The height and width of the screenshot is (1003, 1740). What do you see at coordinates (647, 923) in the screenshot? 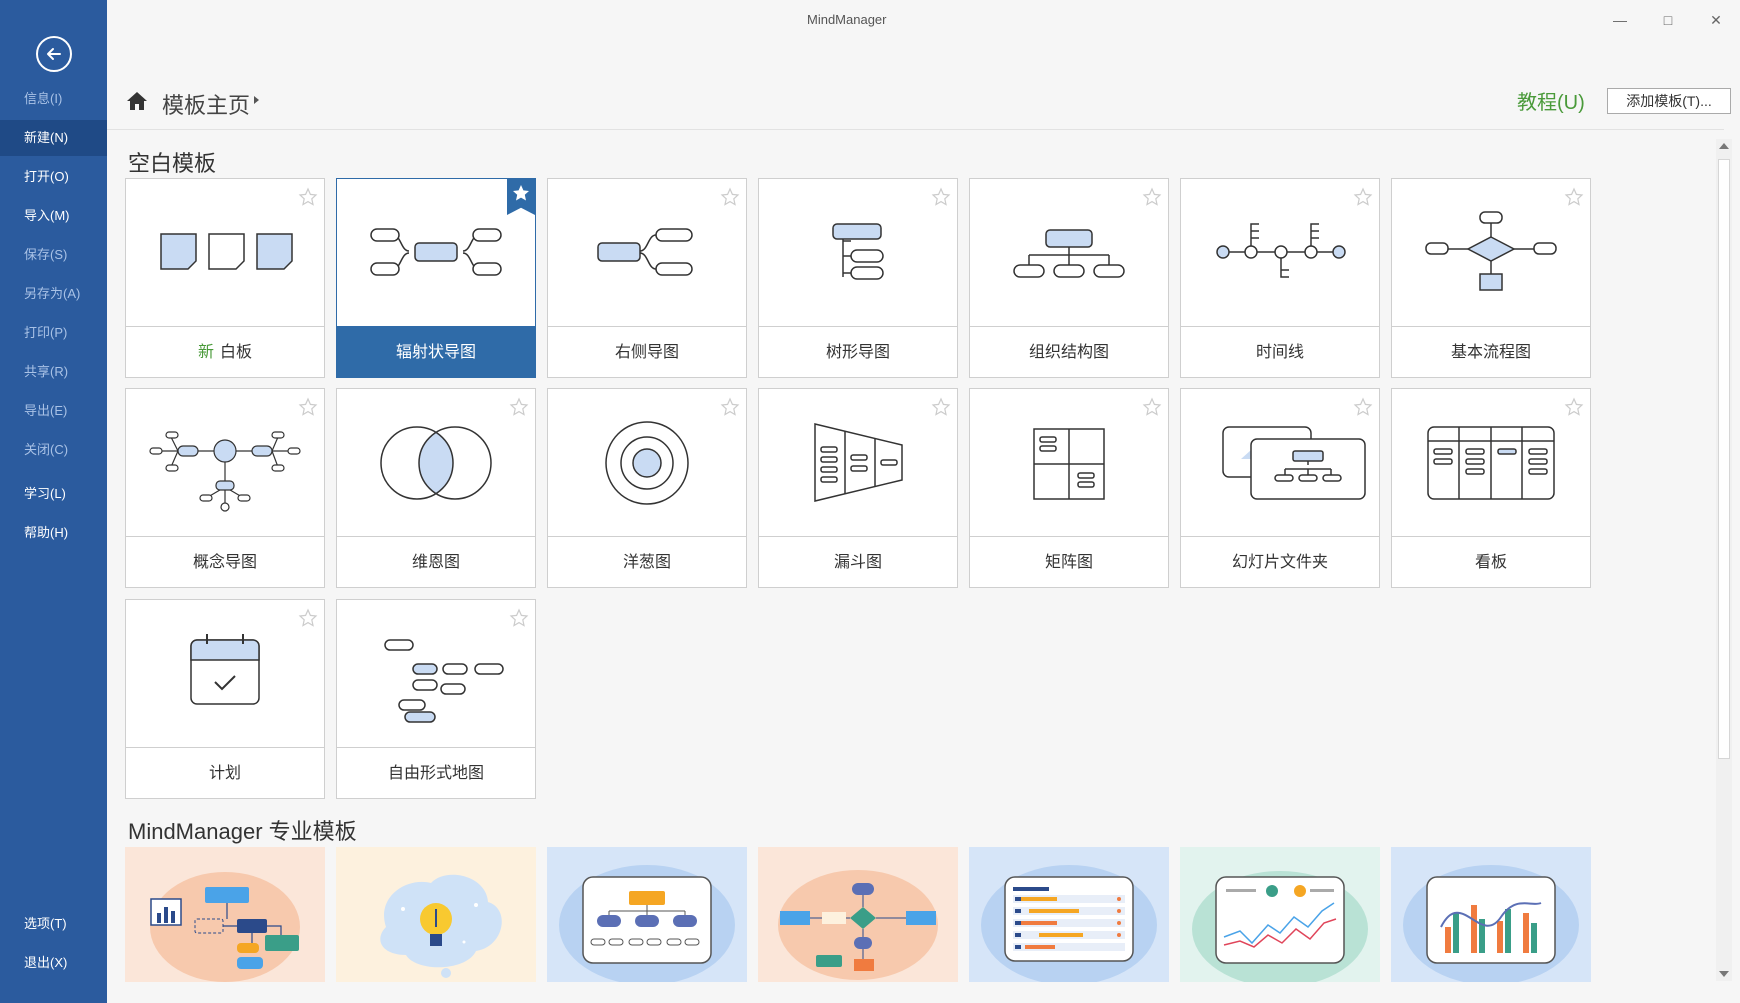
I see `org-illustration` at bounding box center [647, 923].